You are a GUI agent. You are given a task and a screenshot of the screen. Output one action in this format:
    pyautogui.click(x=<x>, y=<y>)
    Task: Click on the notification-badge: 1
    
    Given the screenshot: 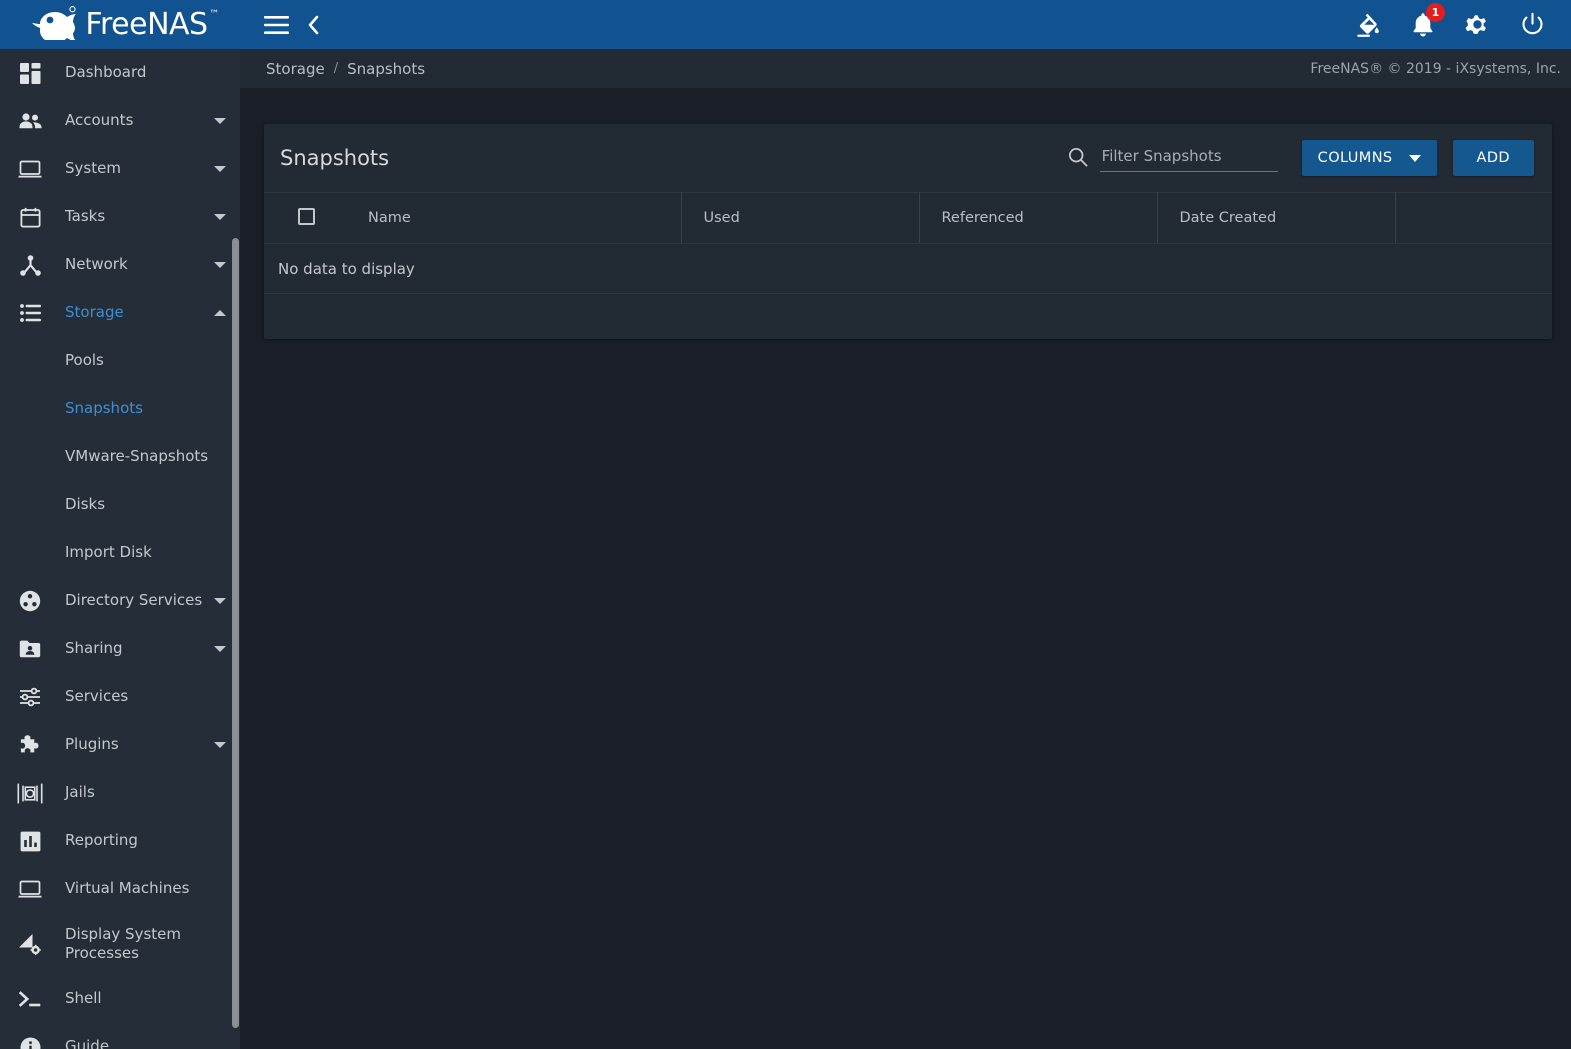 What is the action you would take?
    pyautogui.click(x=1435, y=12)
    